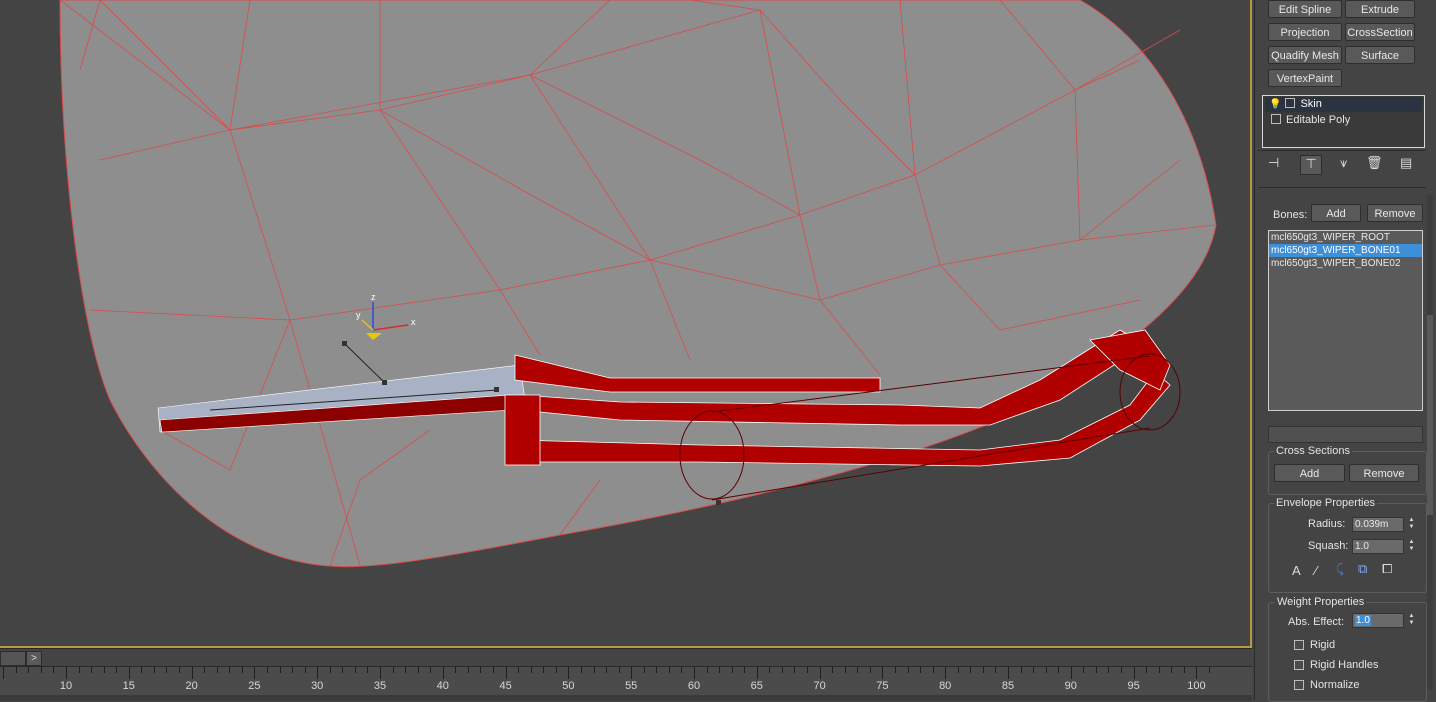 The image size is (1436, 702). What do you see at coordinates (1196, 686) in the screenshot?
I see `ruler-label: 100` at bounding box center [1196, 686].